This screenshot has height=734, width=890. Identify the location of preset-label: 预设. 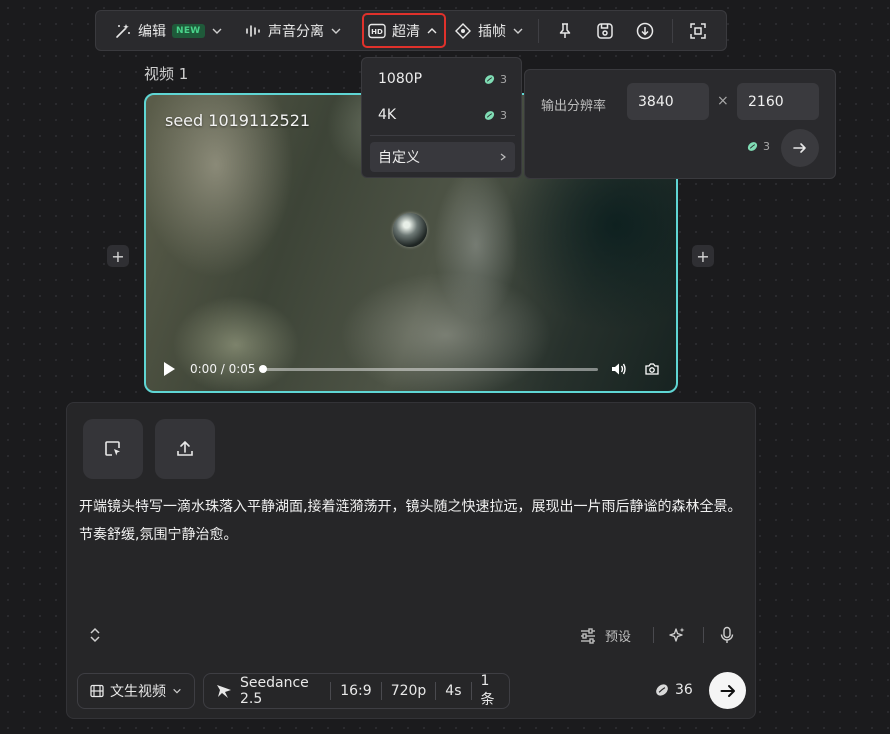
(618, 637).